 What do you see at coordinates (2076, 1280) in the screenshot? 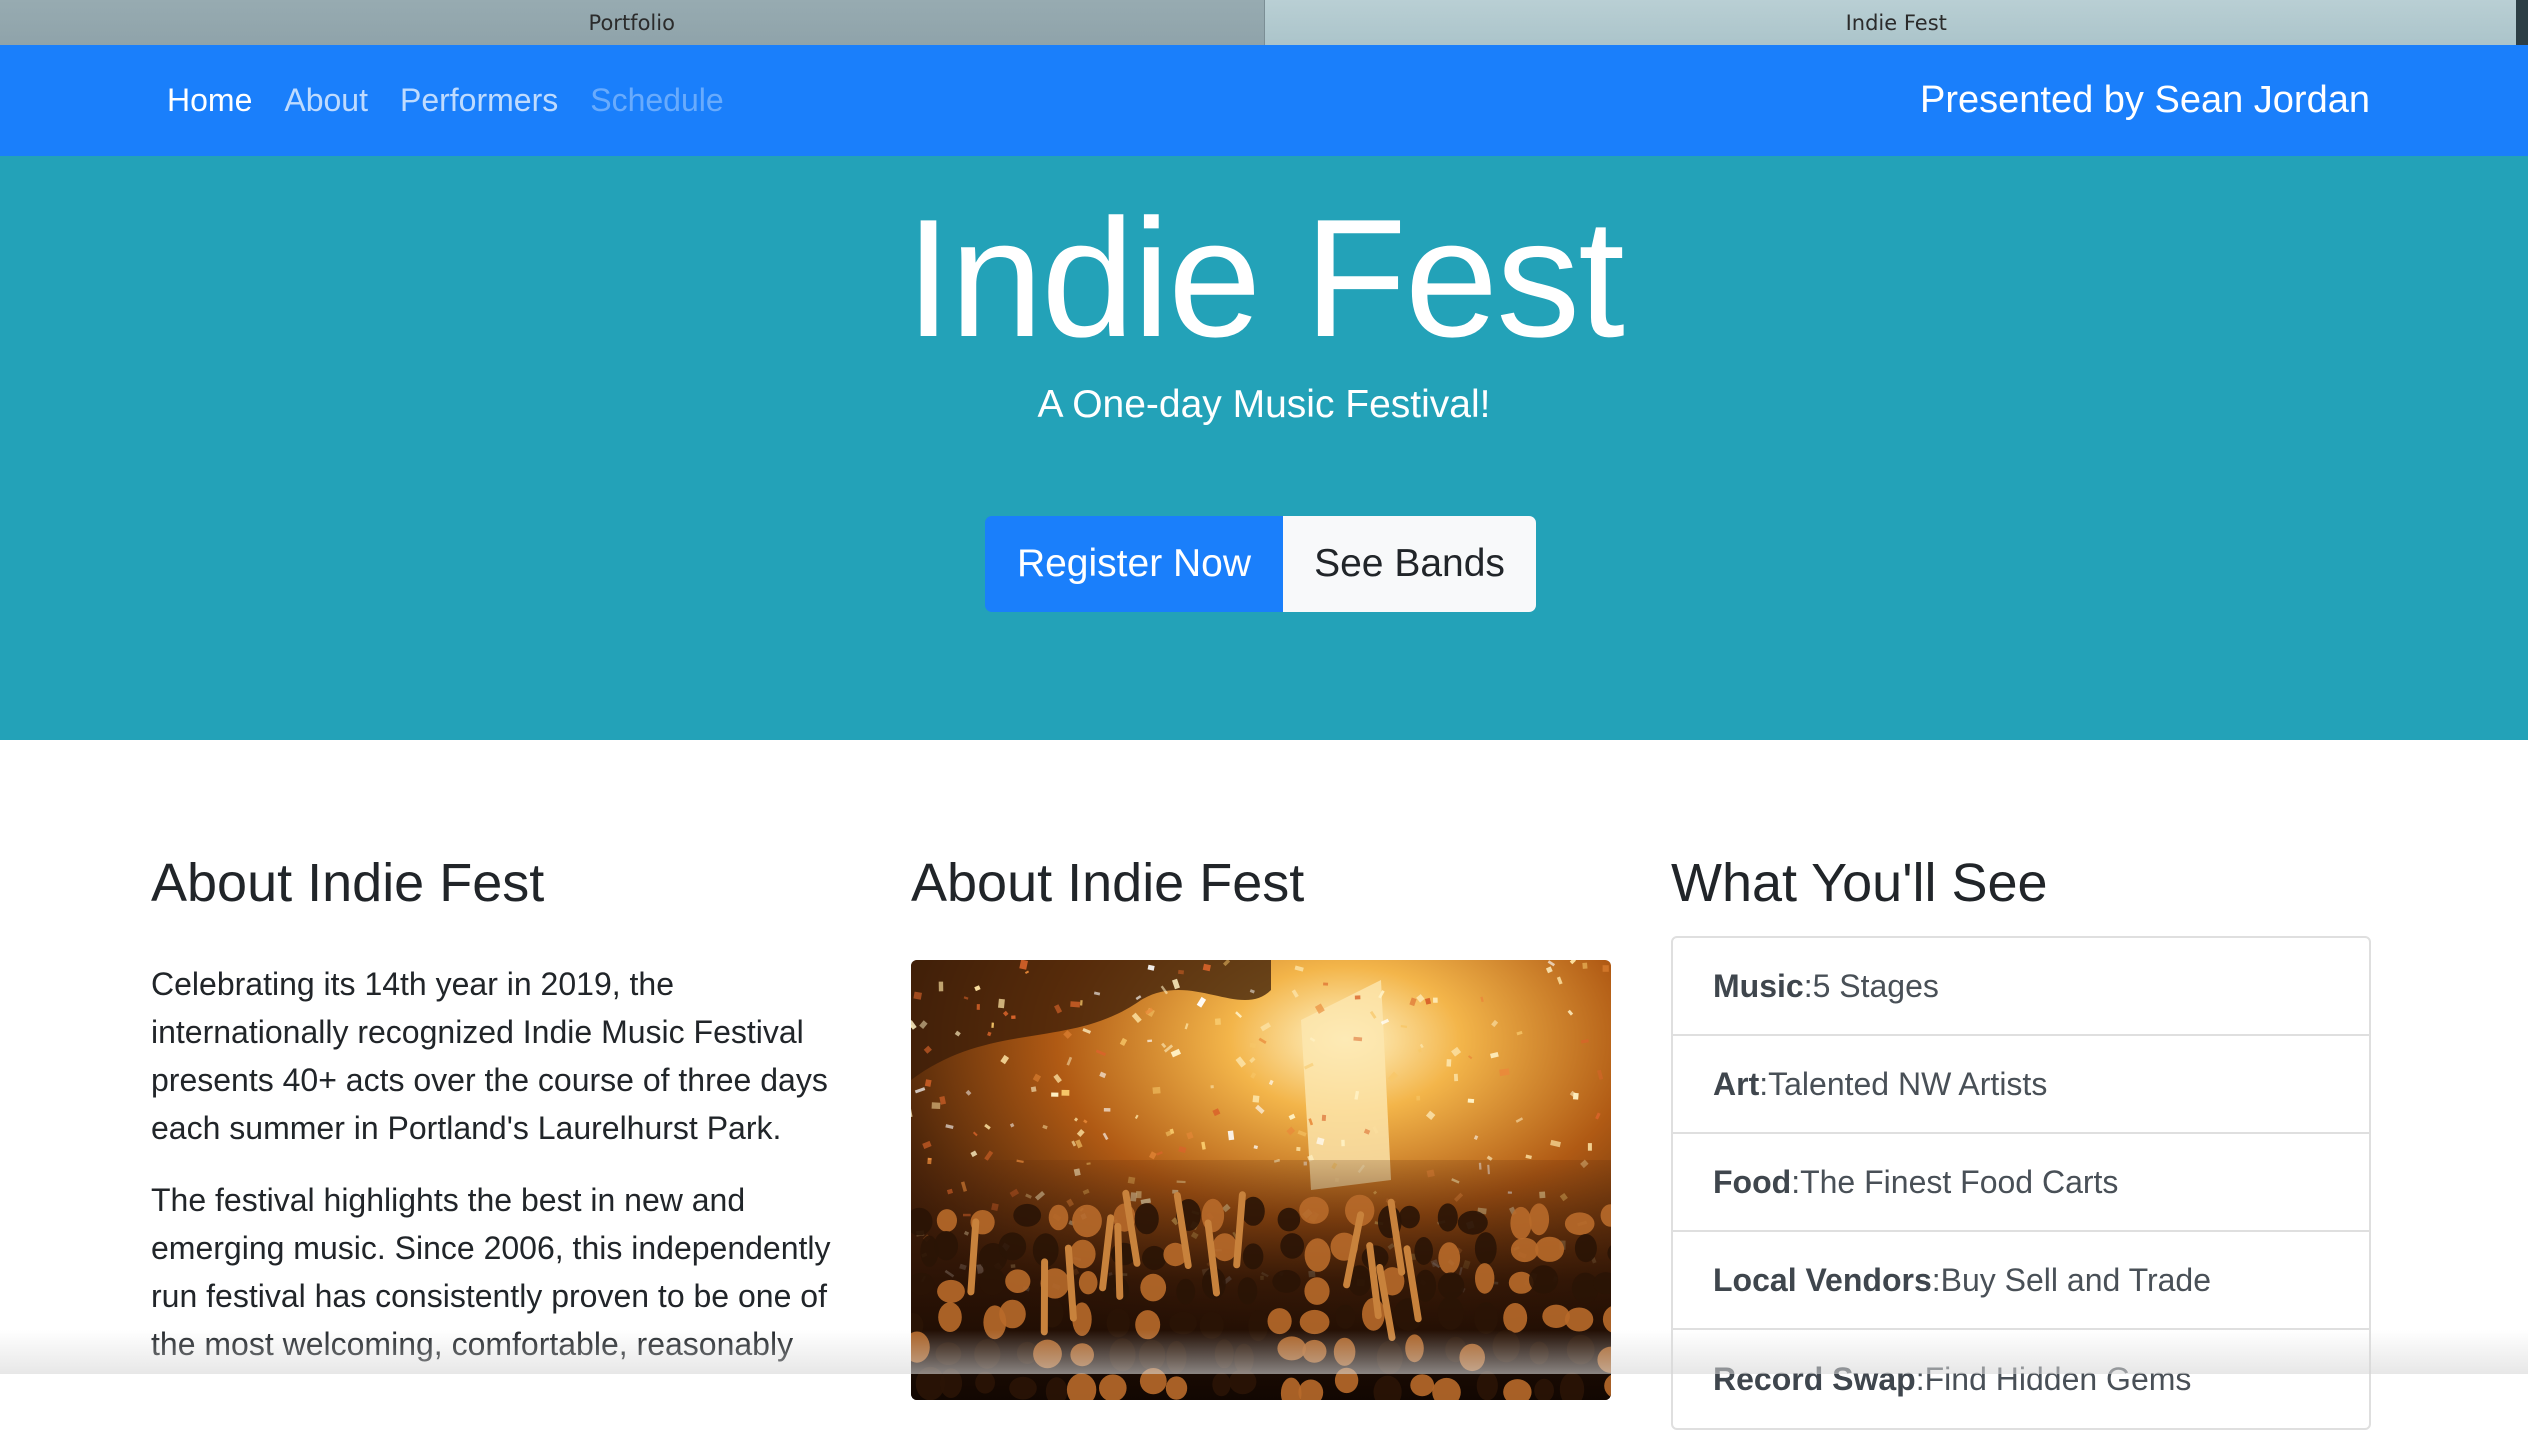
I see `feature-value: Buy Sell and Trade` at bounding box center [2076, 1280].